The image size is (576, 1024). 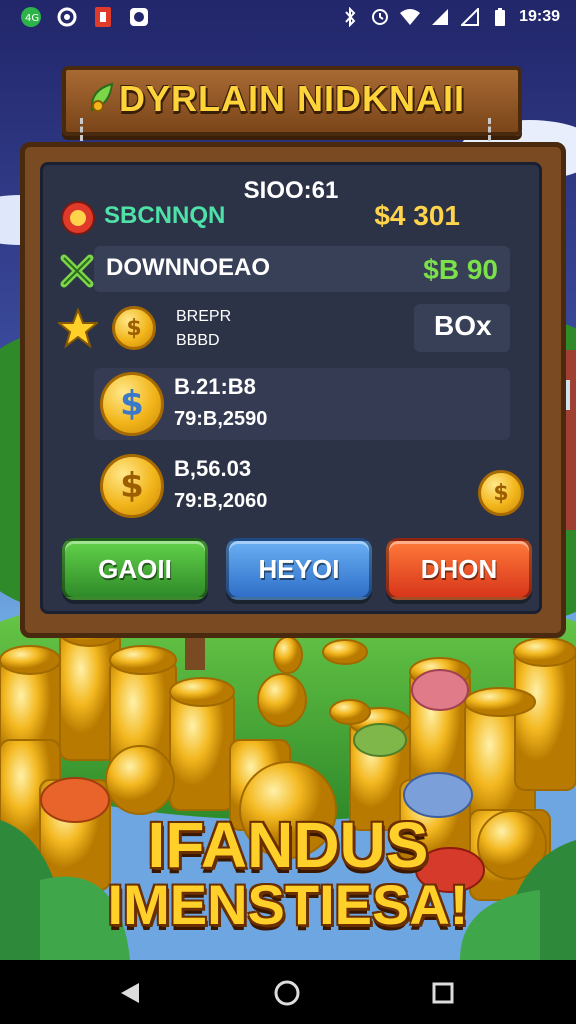 What do you see at coordinates (380, 17) in the screenshot?
I see `alarm-icon` at bounding box center [380, 17].